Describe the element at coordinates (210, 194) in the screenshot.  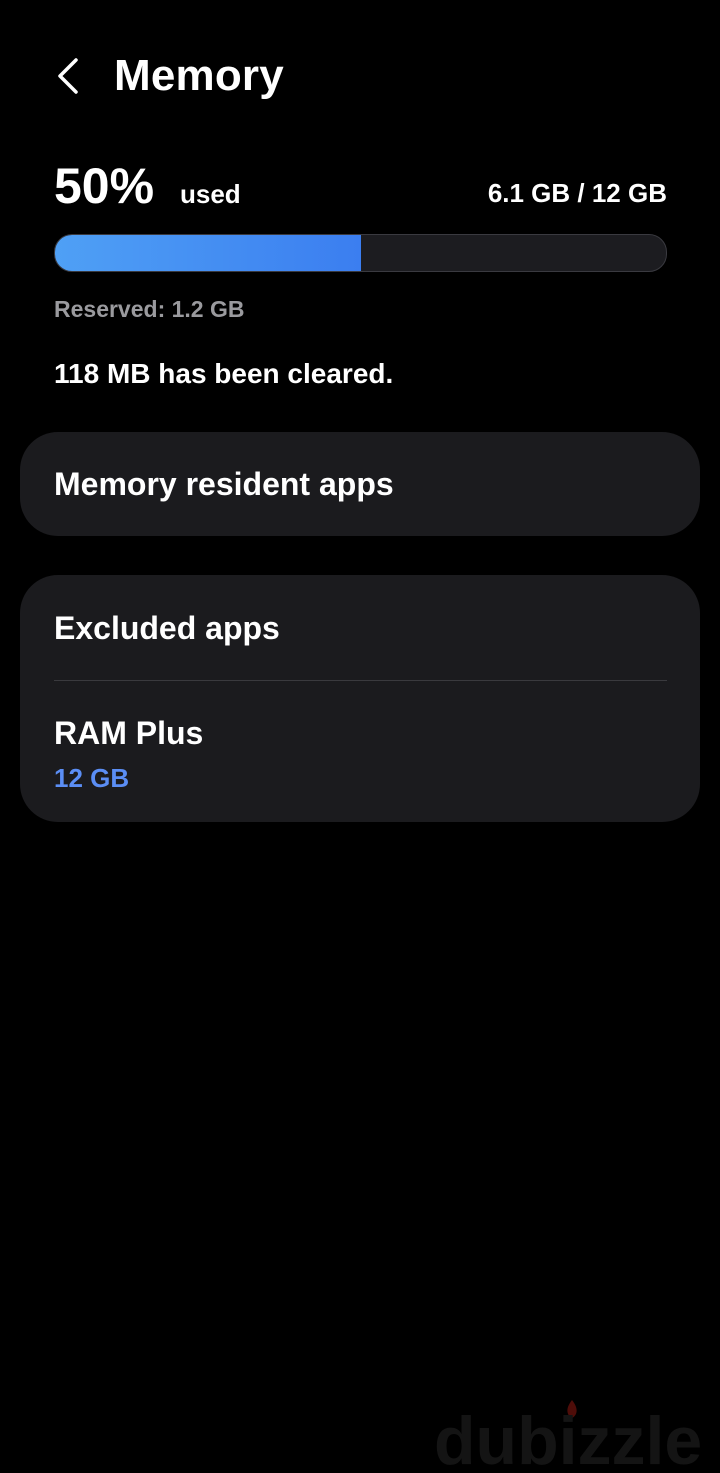
I see `usage-used-label: used` at that location.